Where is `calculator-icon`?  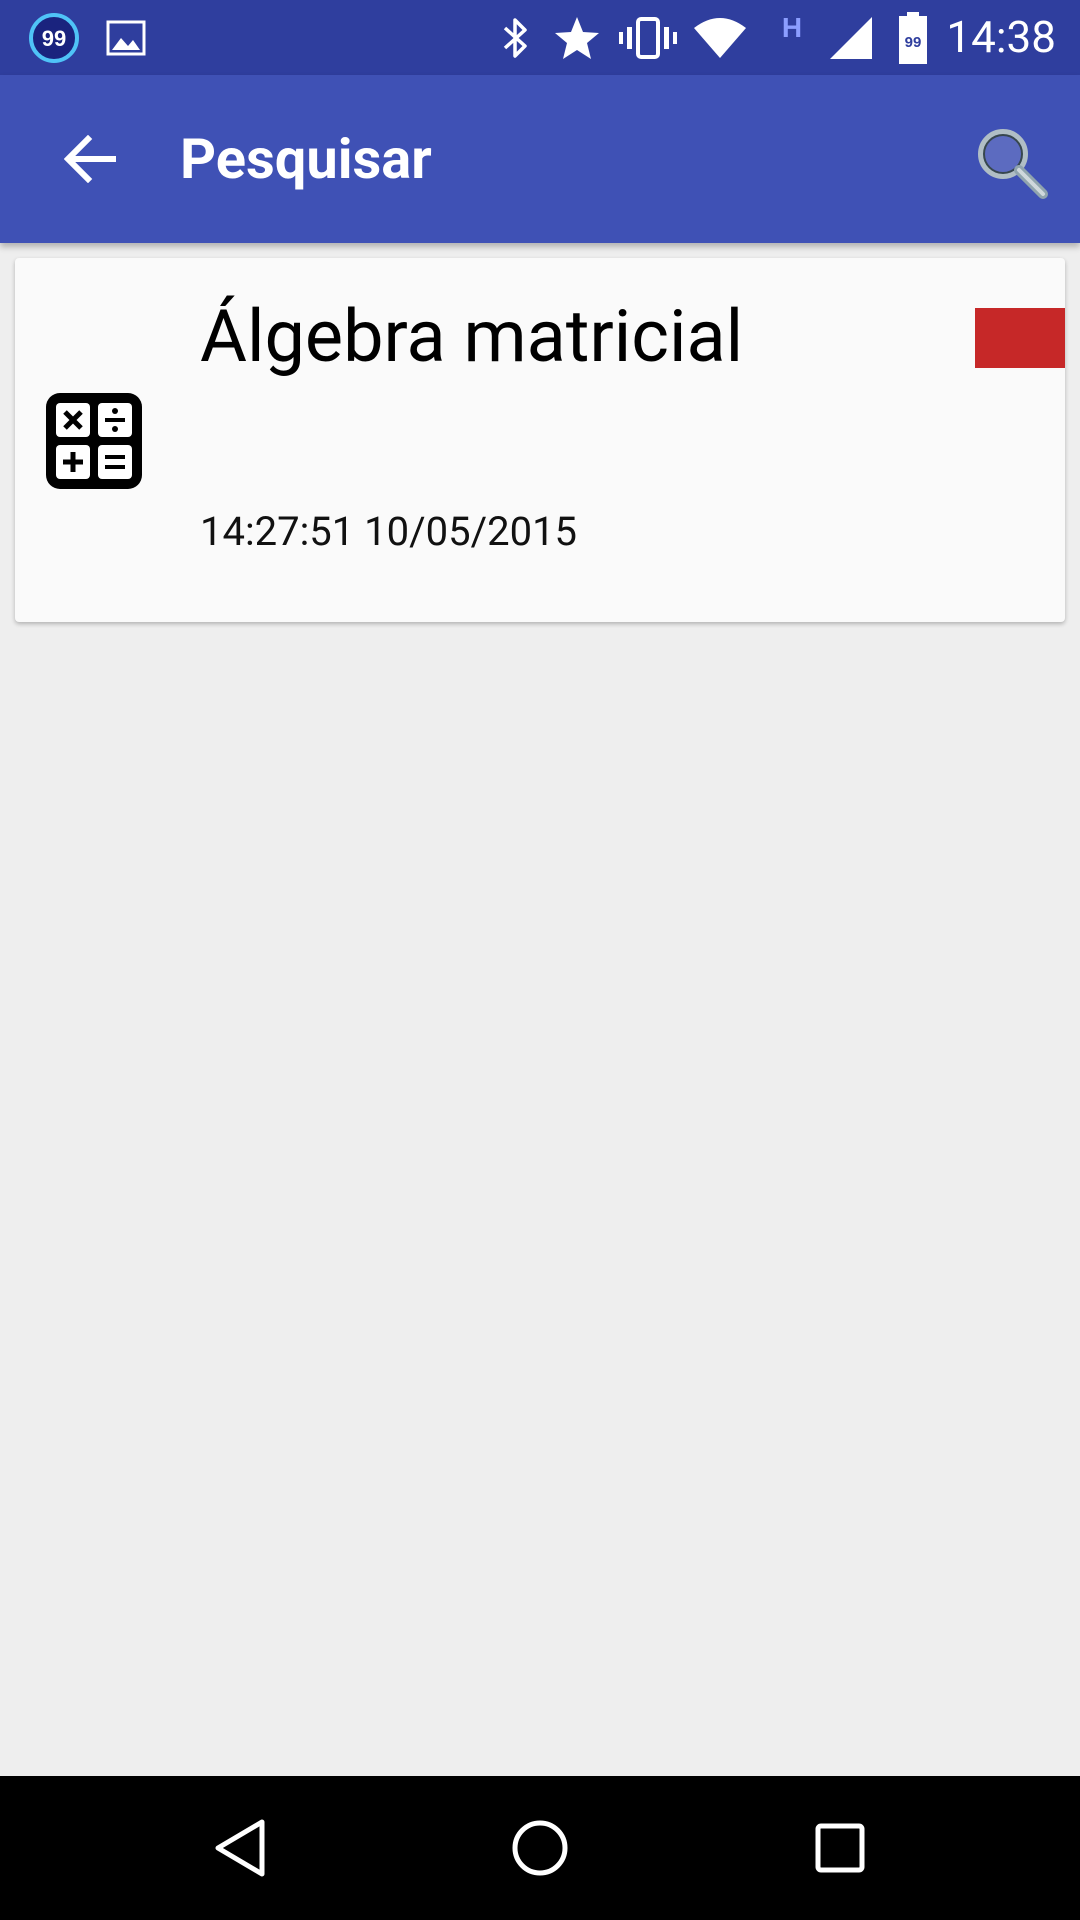 calculator-icon is located at coordinates (94, 441).